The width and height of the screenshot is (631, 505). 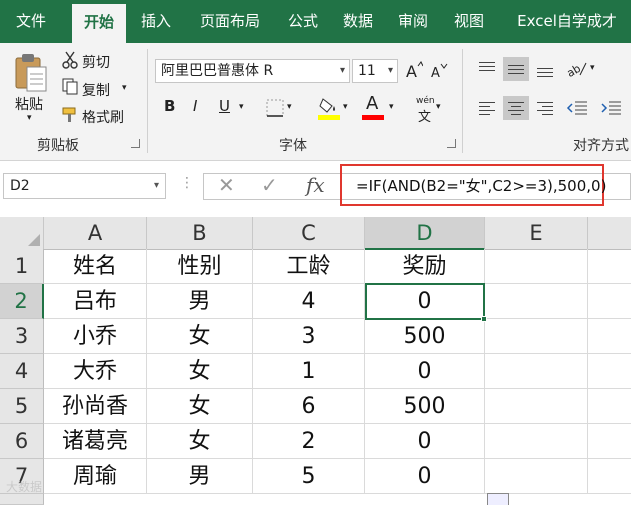 What do you see at coordinates (481, 185) in the screenshot?
I see `formula-input: =IF(AND(B2="女",C2>=3),500,0)` at bounding box center [481, 185].